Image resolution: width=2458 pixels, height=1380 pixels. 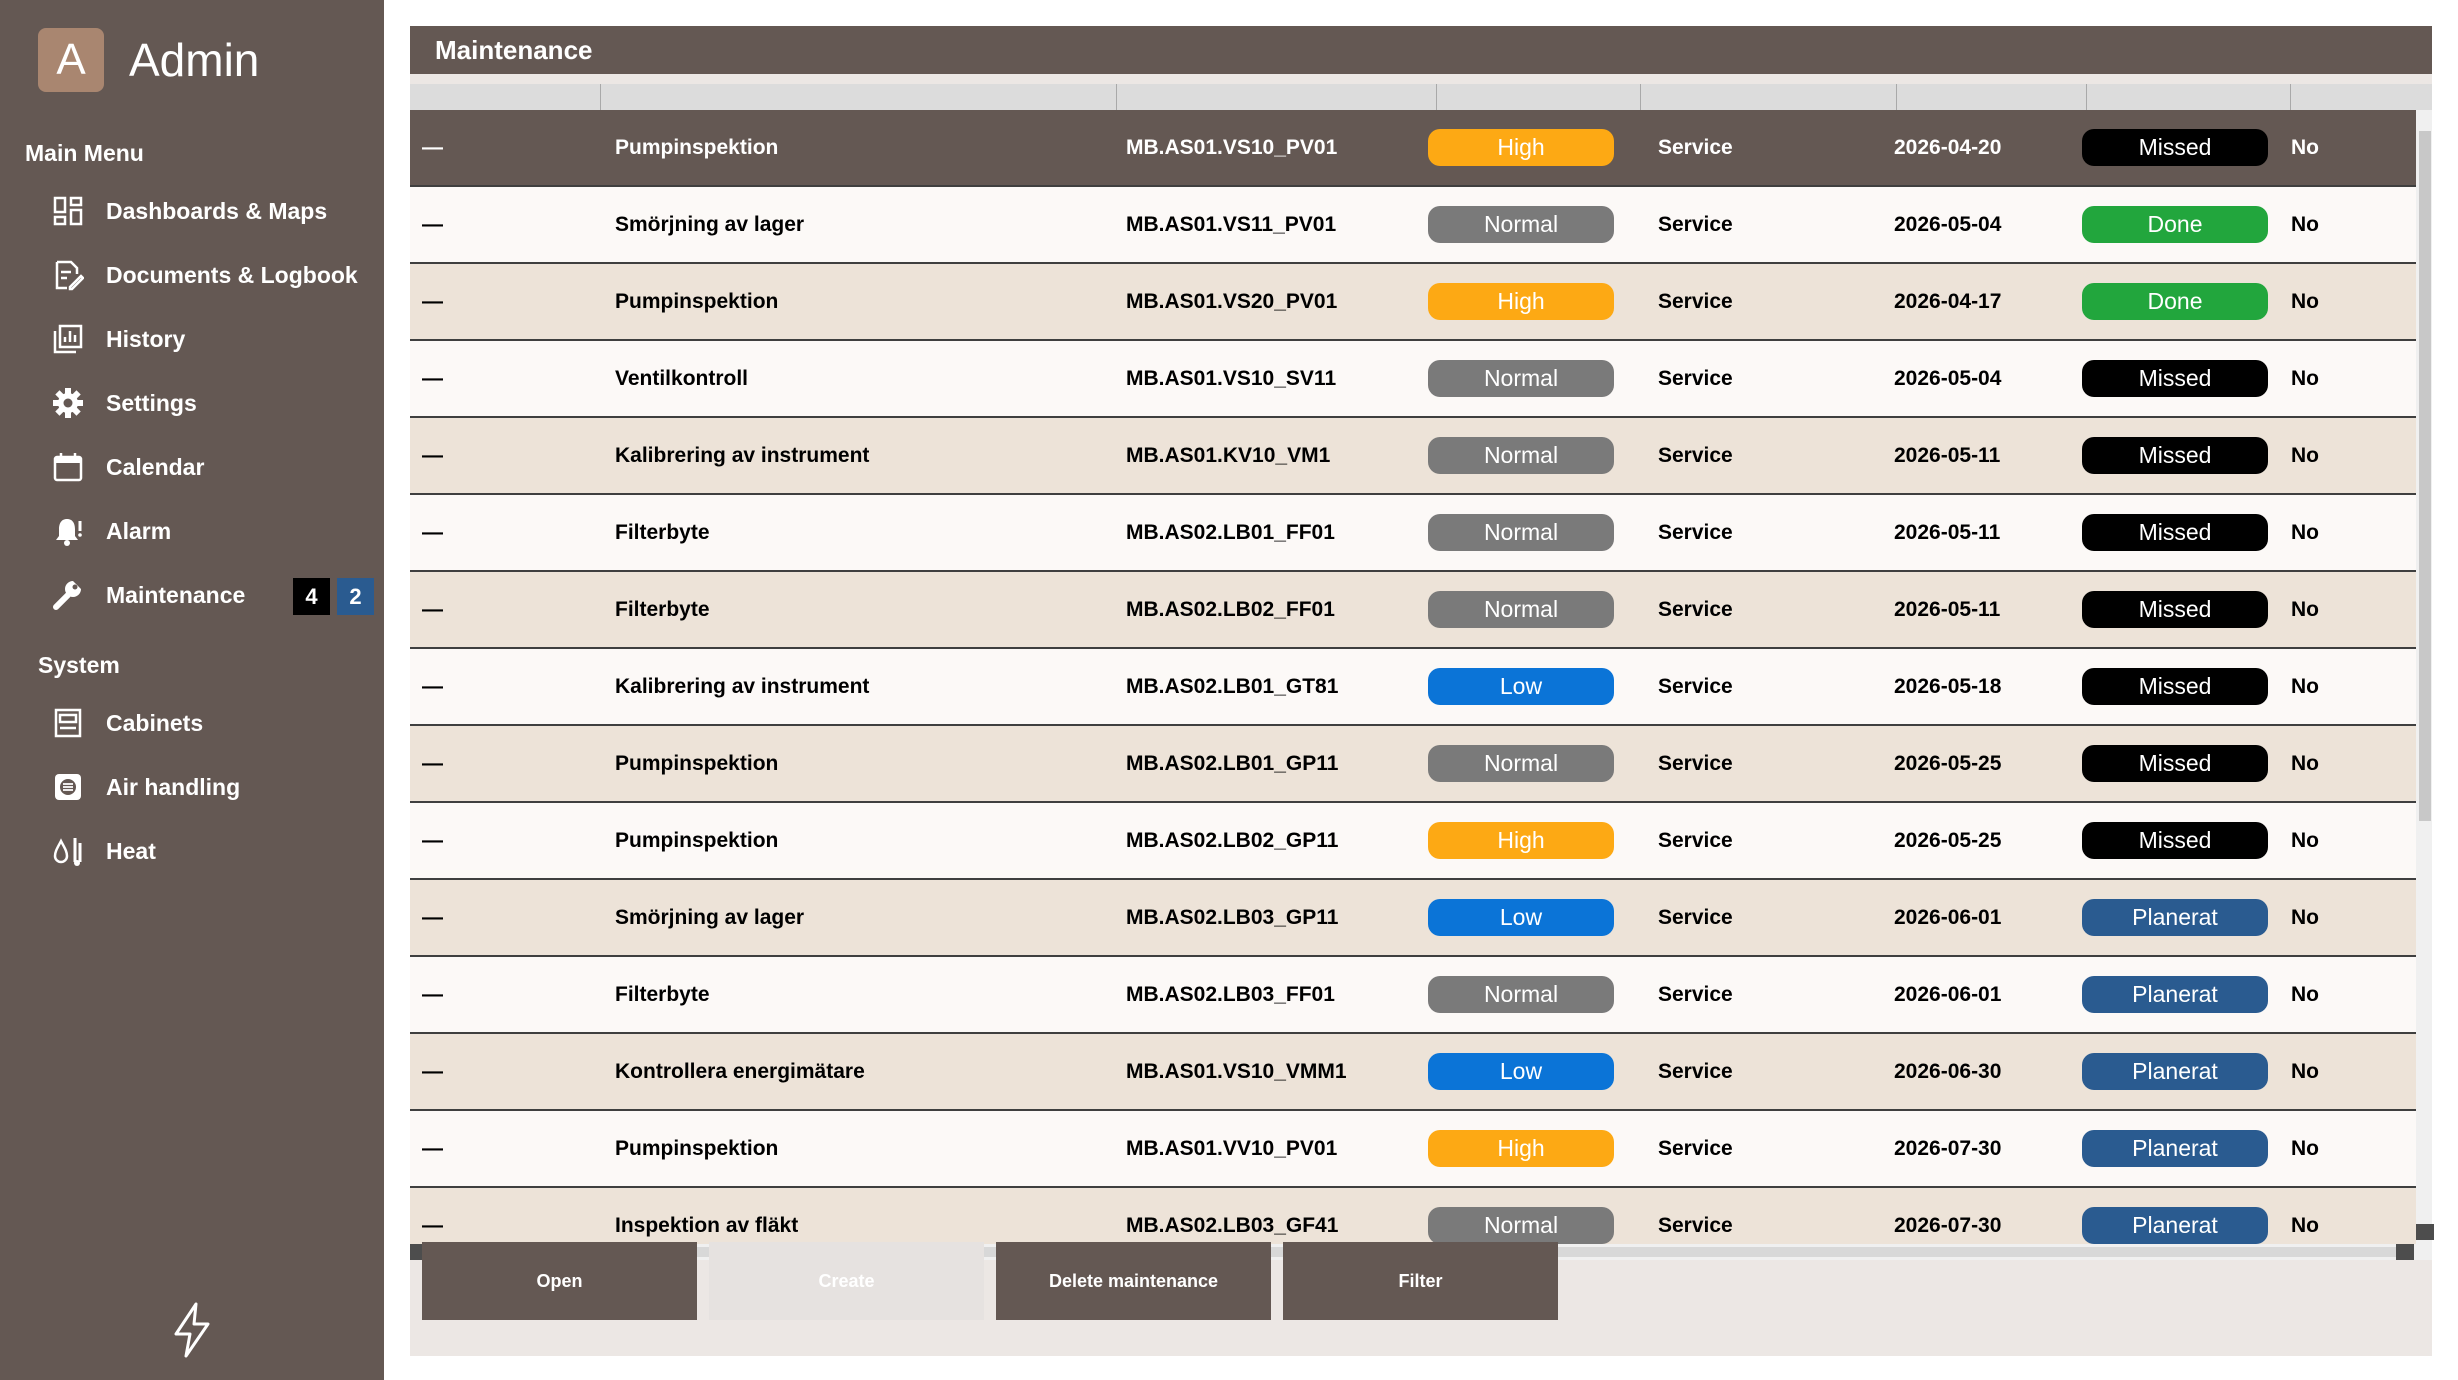 I want to click on nav-item-history: History, so click(x=213, y=339).